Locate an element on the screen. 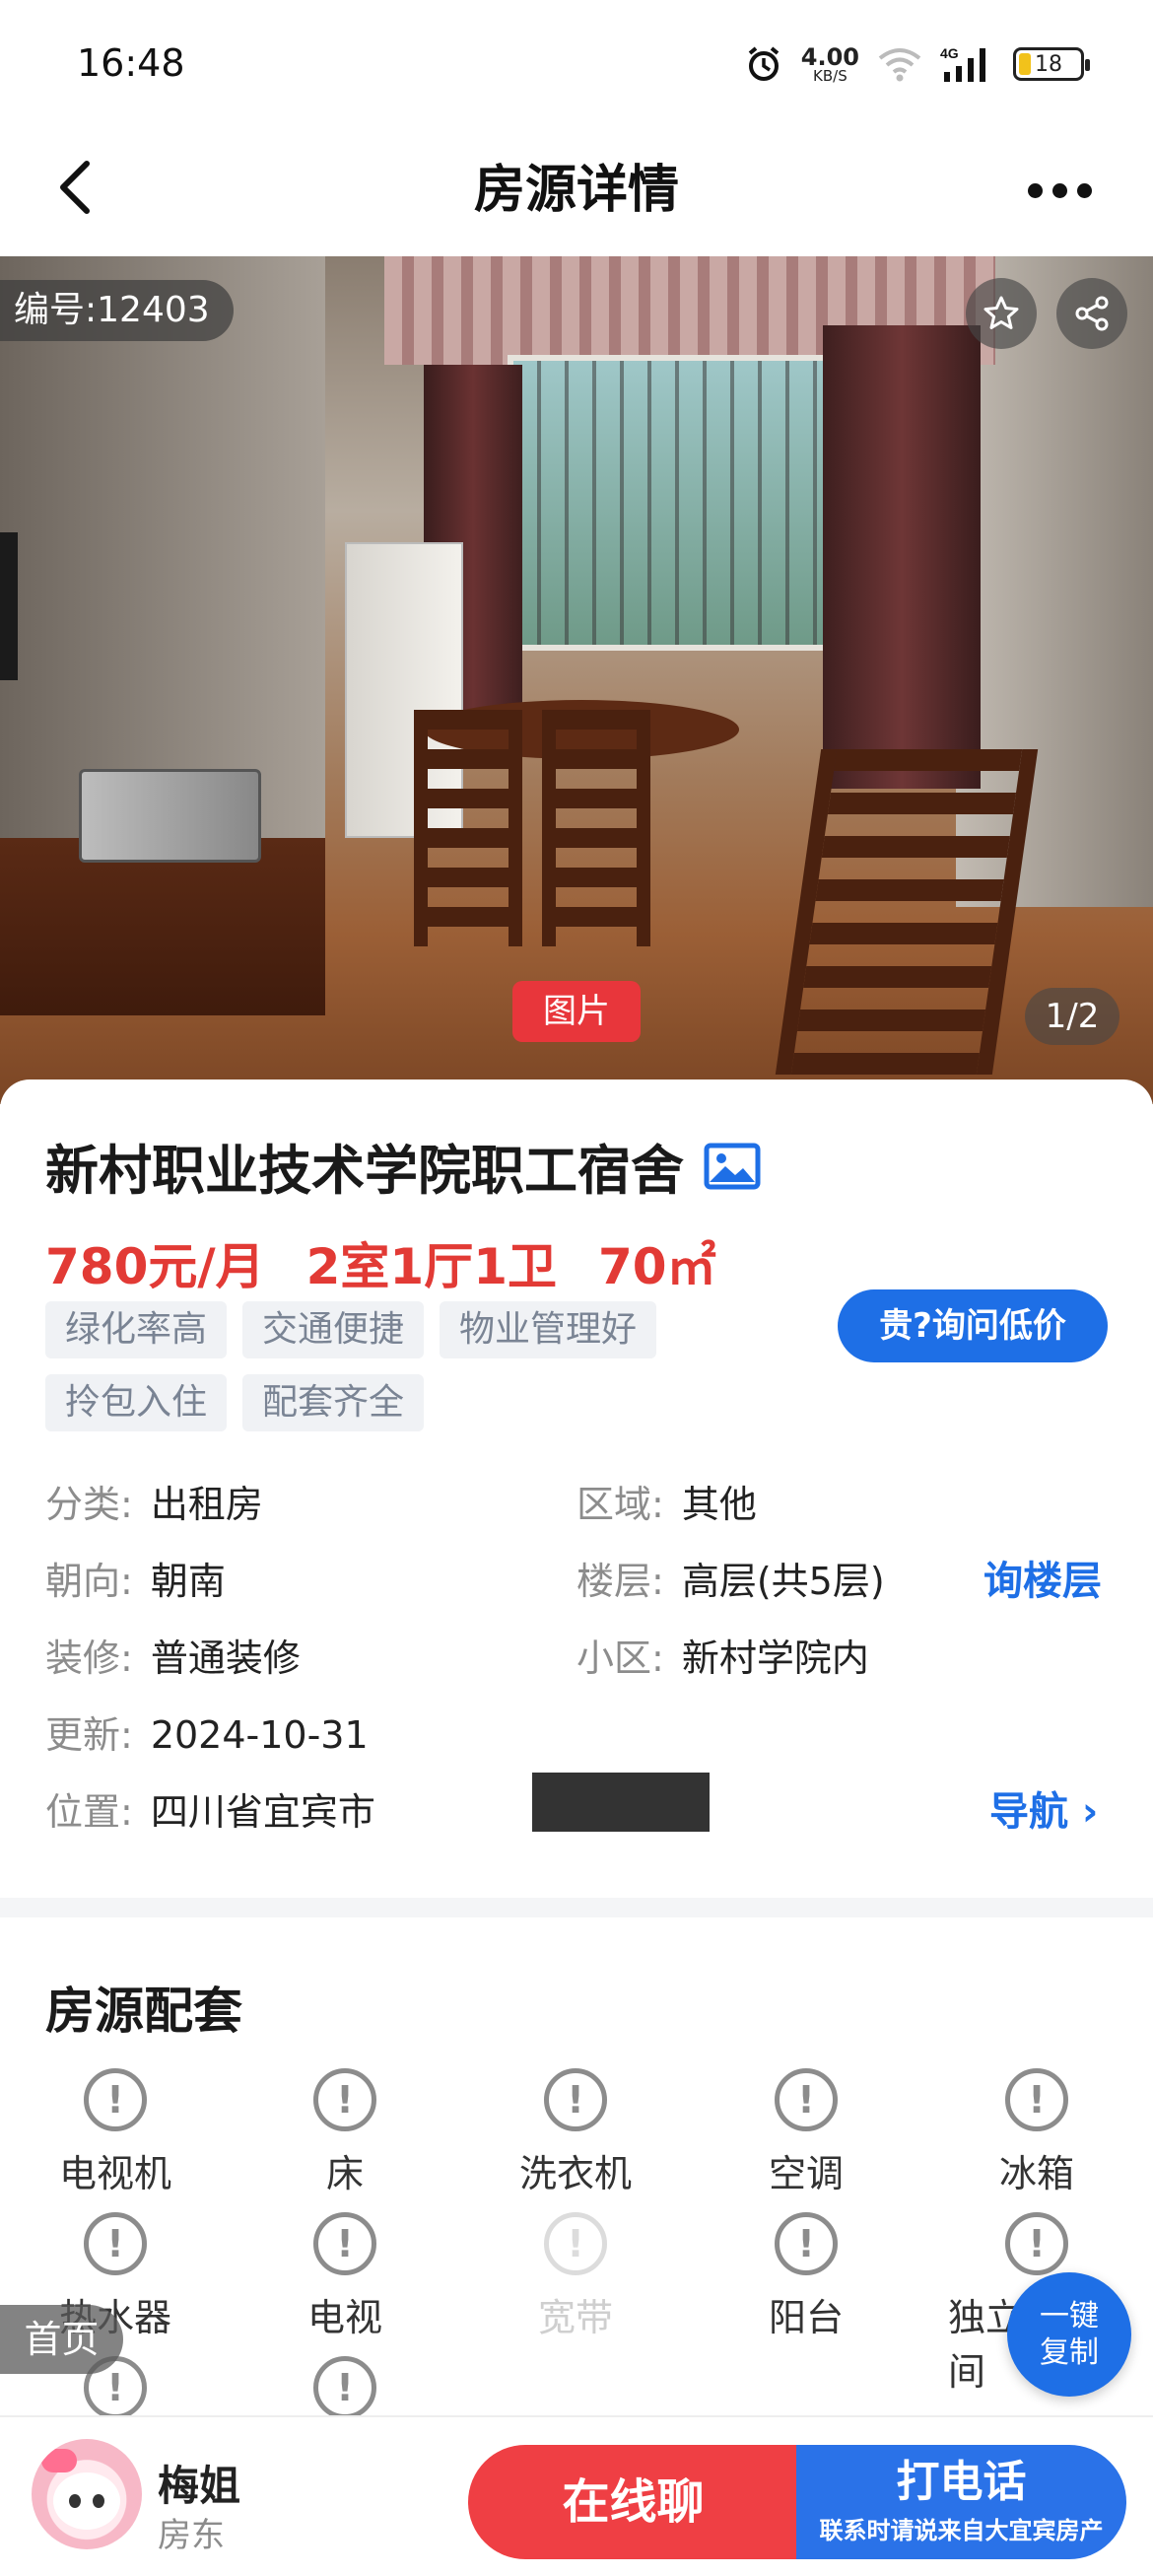 The image size is (1153, 2576). rent-price: 780元/月 is located at coordinates (155, 1266).